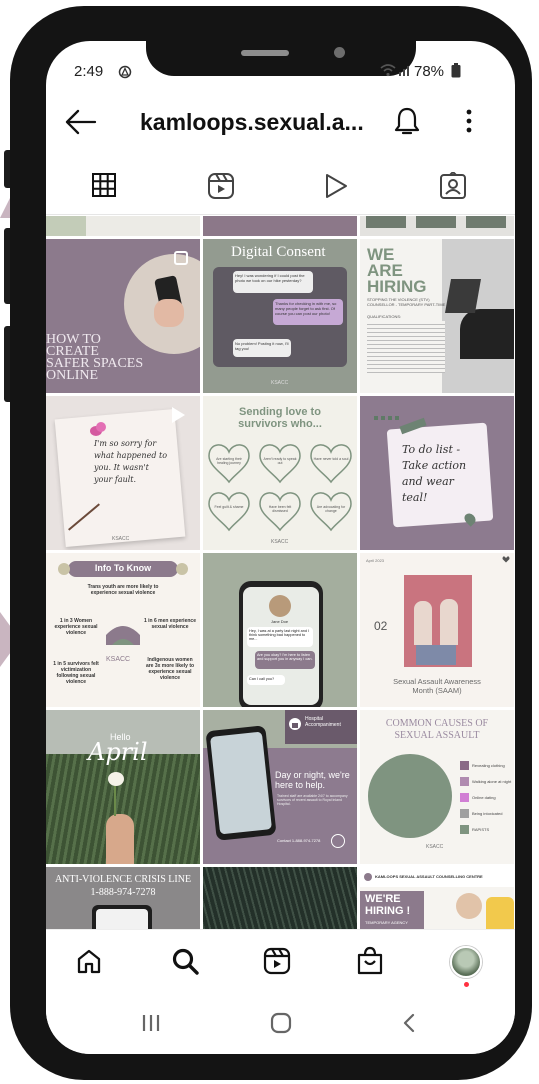 Image resolution: width=539 pixels, height=1084 pixels. I want to click on post-text-line: and wear, so click(428, 481).